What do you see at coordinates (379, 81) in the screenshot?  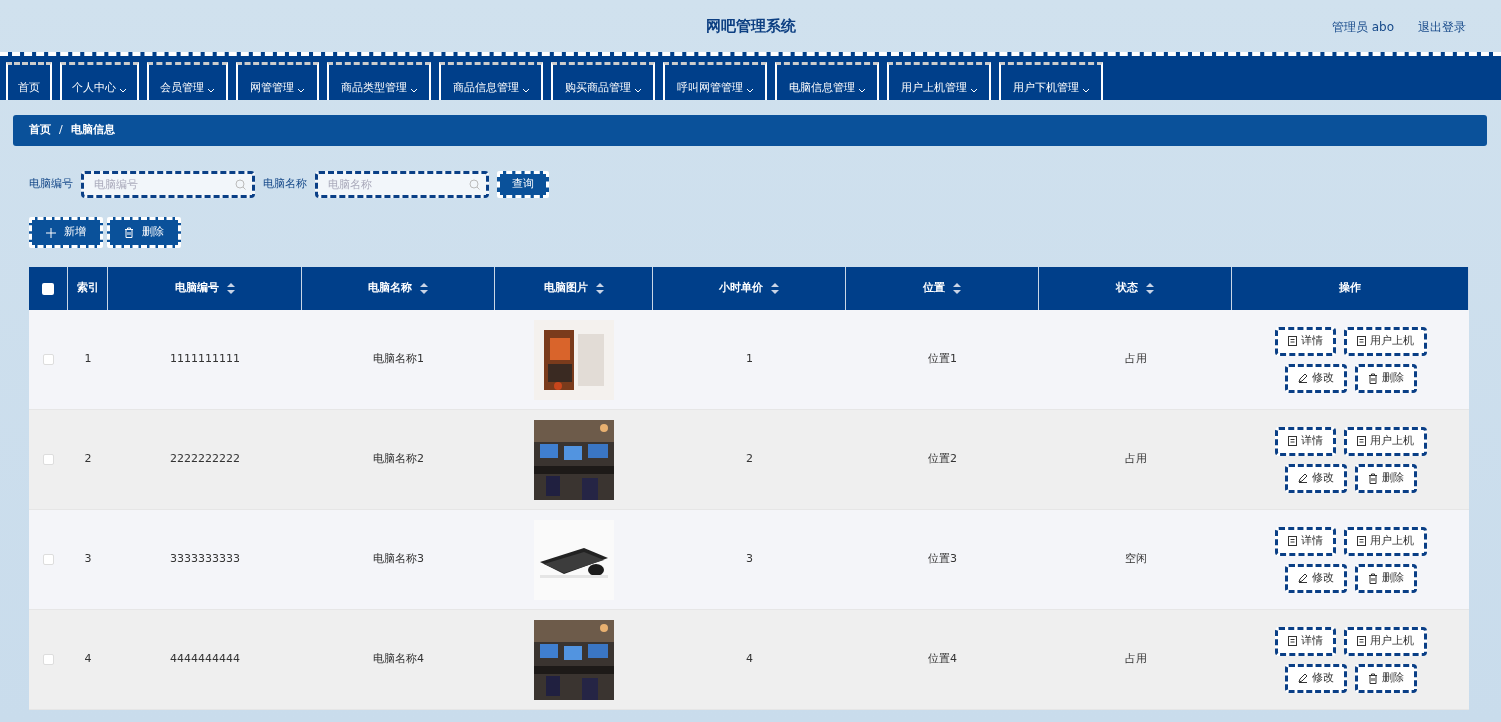 I see `nav-tab: 商品类型管理` at bounding box center [379, 81].